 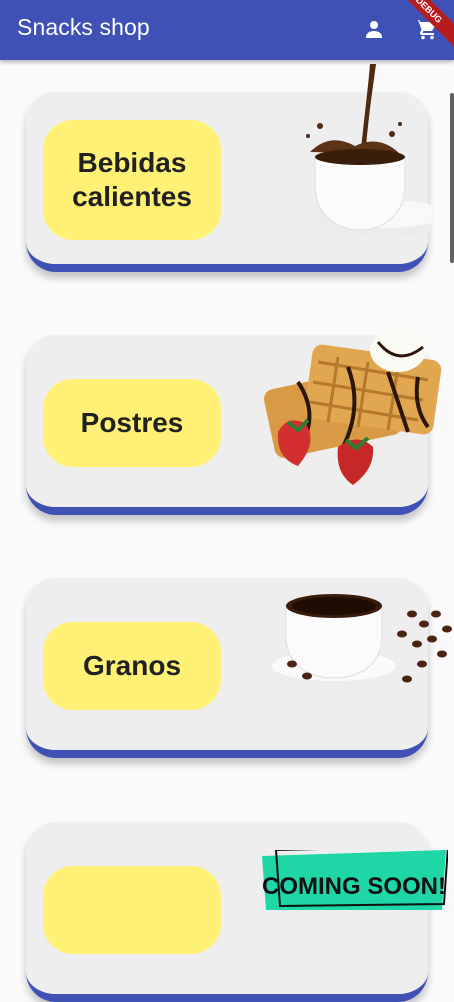 What do you see at coordinates (132, 666) in the screenshot?
I see `category-label: Granos` at bounding box center [132, 666].